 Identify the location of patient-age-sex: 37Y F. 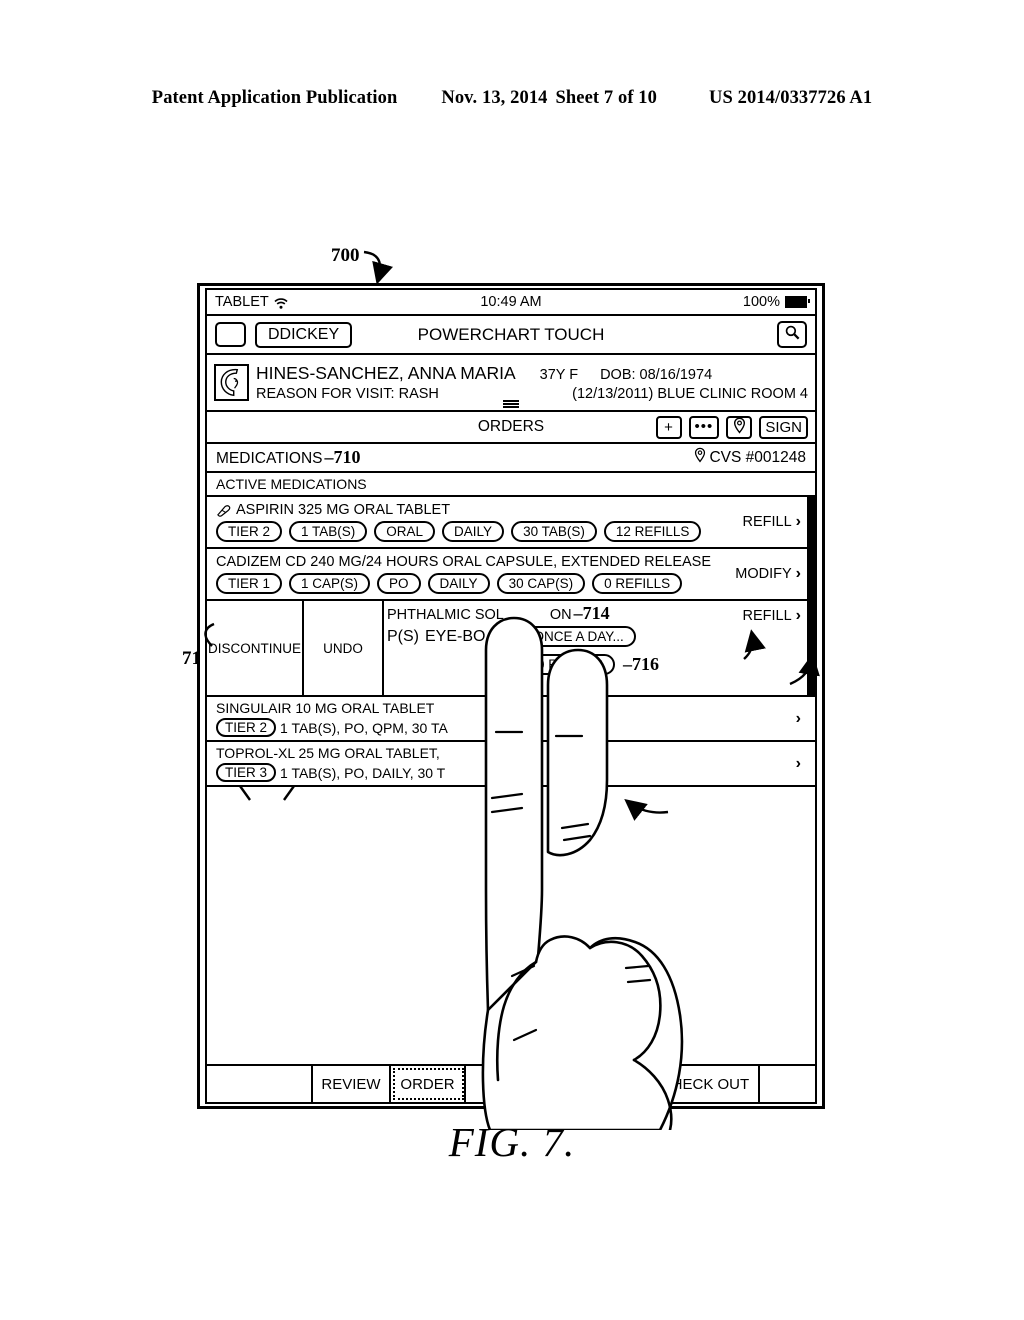
(559, 375).